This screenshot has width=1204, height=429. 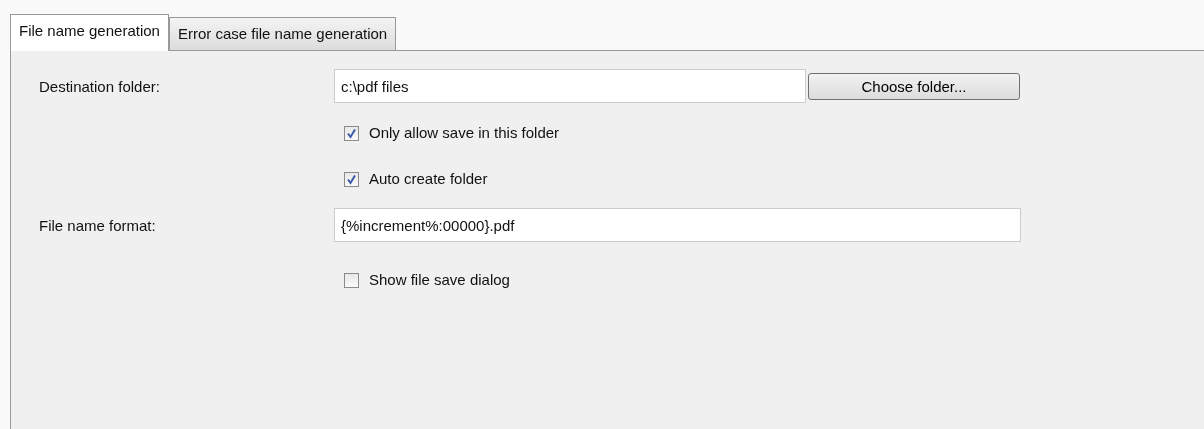 I want to click on checkbox-label: Auto create folder, so click(x=428, y=179).